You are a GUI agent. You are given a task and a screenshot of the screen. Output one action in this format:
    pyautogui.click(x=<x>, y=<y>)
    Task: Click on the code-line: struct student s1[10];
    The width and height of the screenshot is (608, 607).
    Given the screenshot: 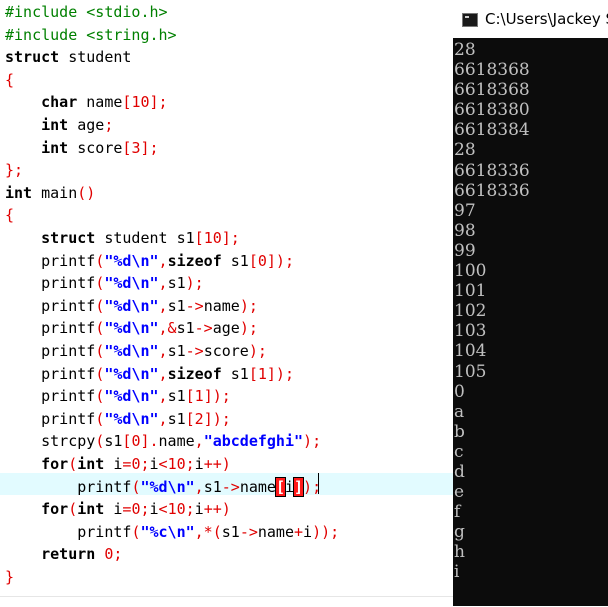 What is the action you would take?
    pyautogui.click(x=122, y=238)
    